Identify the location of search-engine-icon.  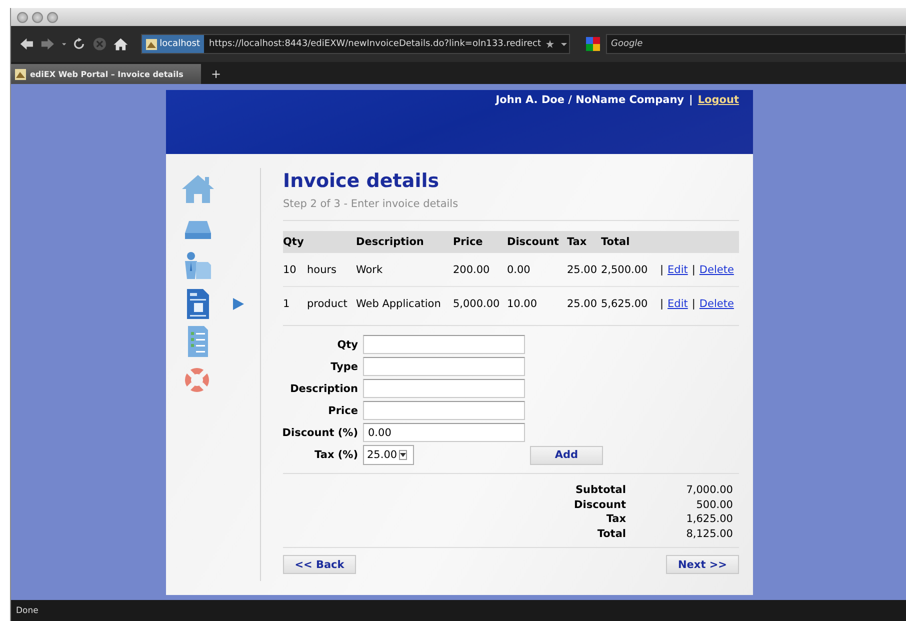
(593, 44).